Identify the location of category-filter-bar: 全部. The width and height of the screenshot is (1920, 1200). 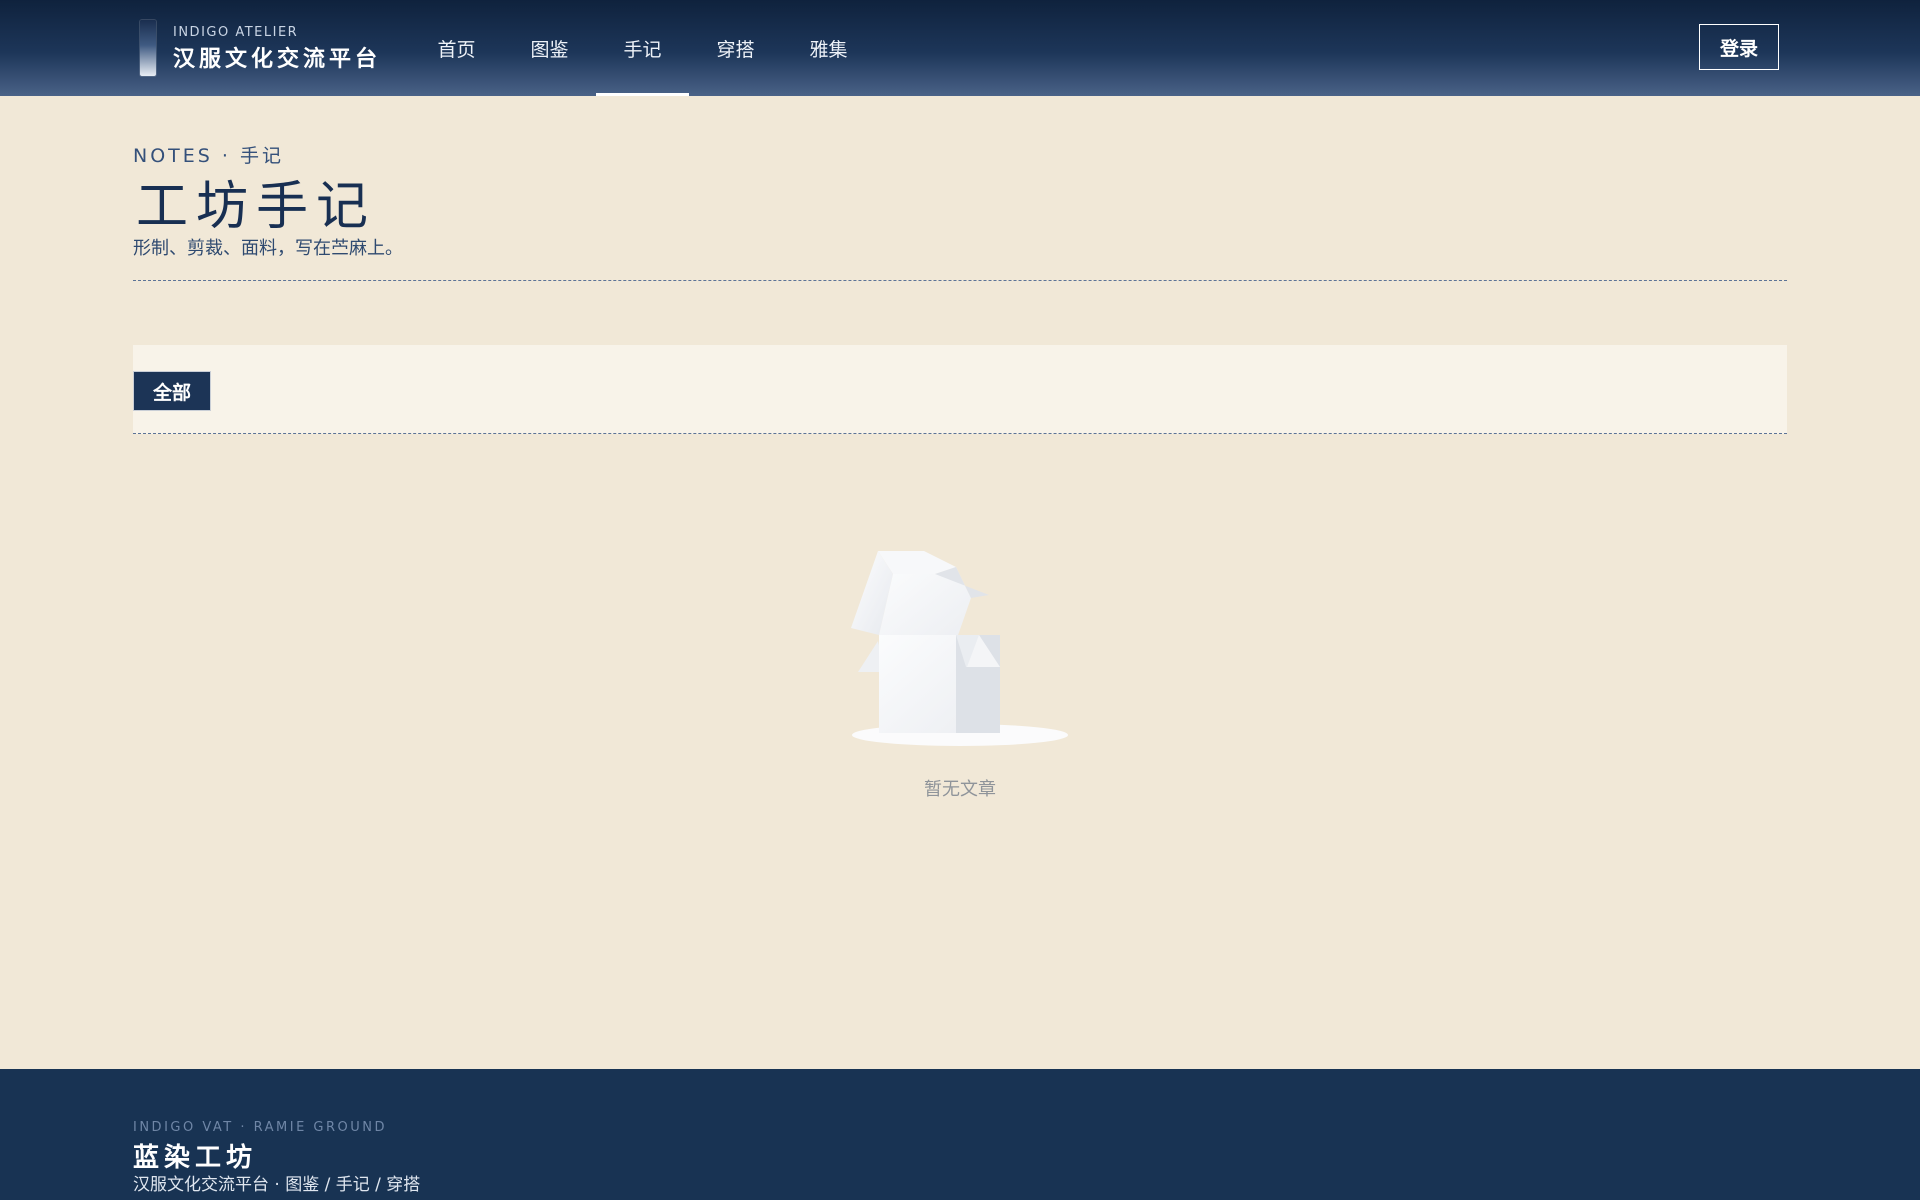
(960, 389).